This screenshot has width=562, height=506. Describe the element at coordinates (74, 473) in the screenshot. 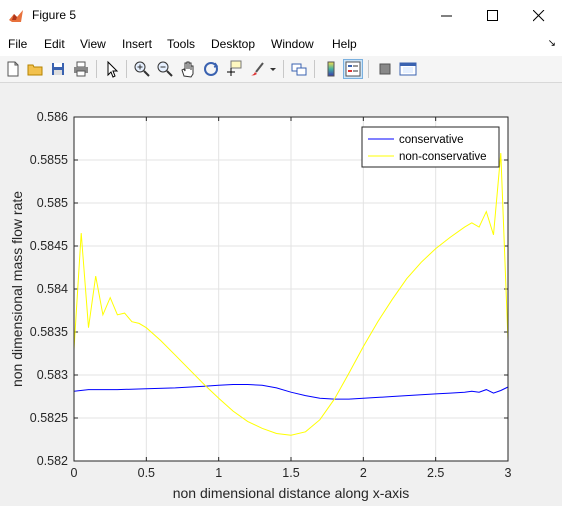

I see `x-tick-label: 0` at that location.